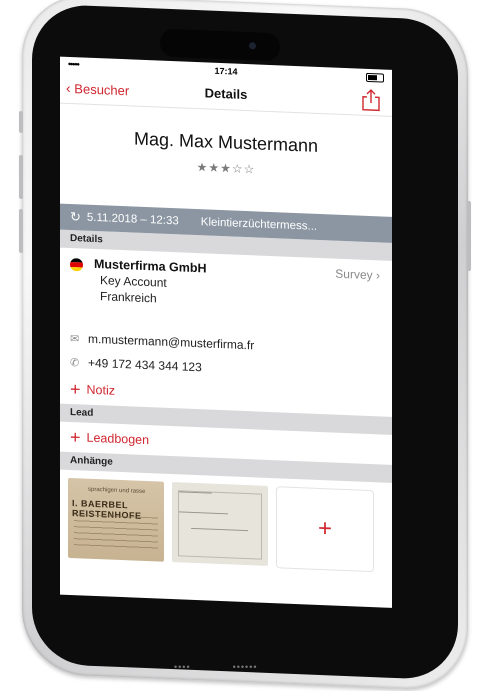 Image resolution: width=490 pixels, height=691 pixels. What do you see at coordinates (116, 533) in the screenshot?
I see `attachment-text-lines` at bounding box center [116, 533].